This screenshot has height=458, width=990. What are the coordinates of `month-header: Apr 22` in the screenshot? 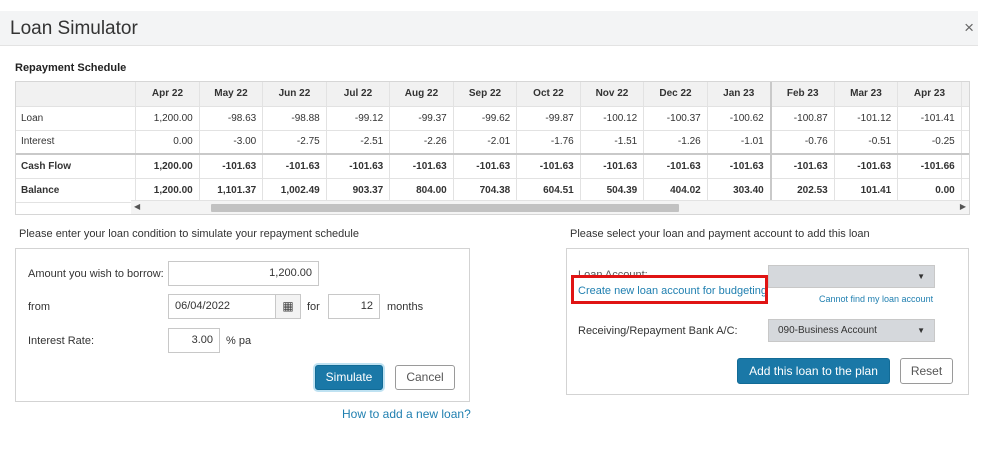 It's located at (167, 94).